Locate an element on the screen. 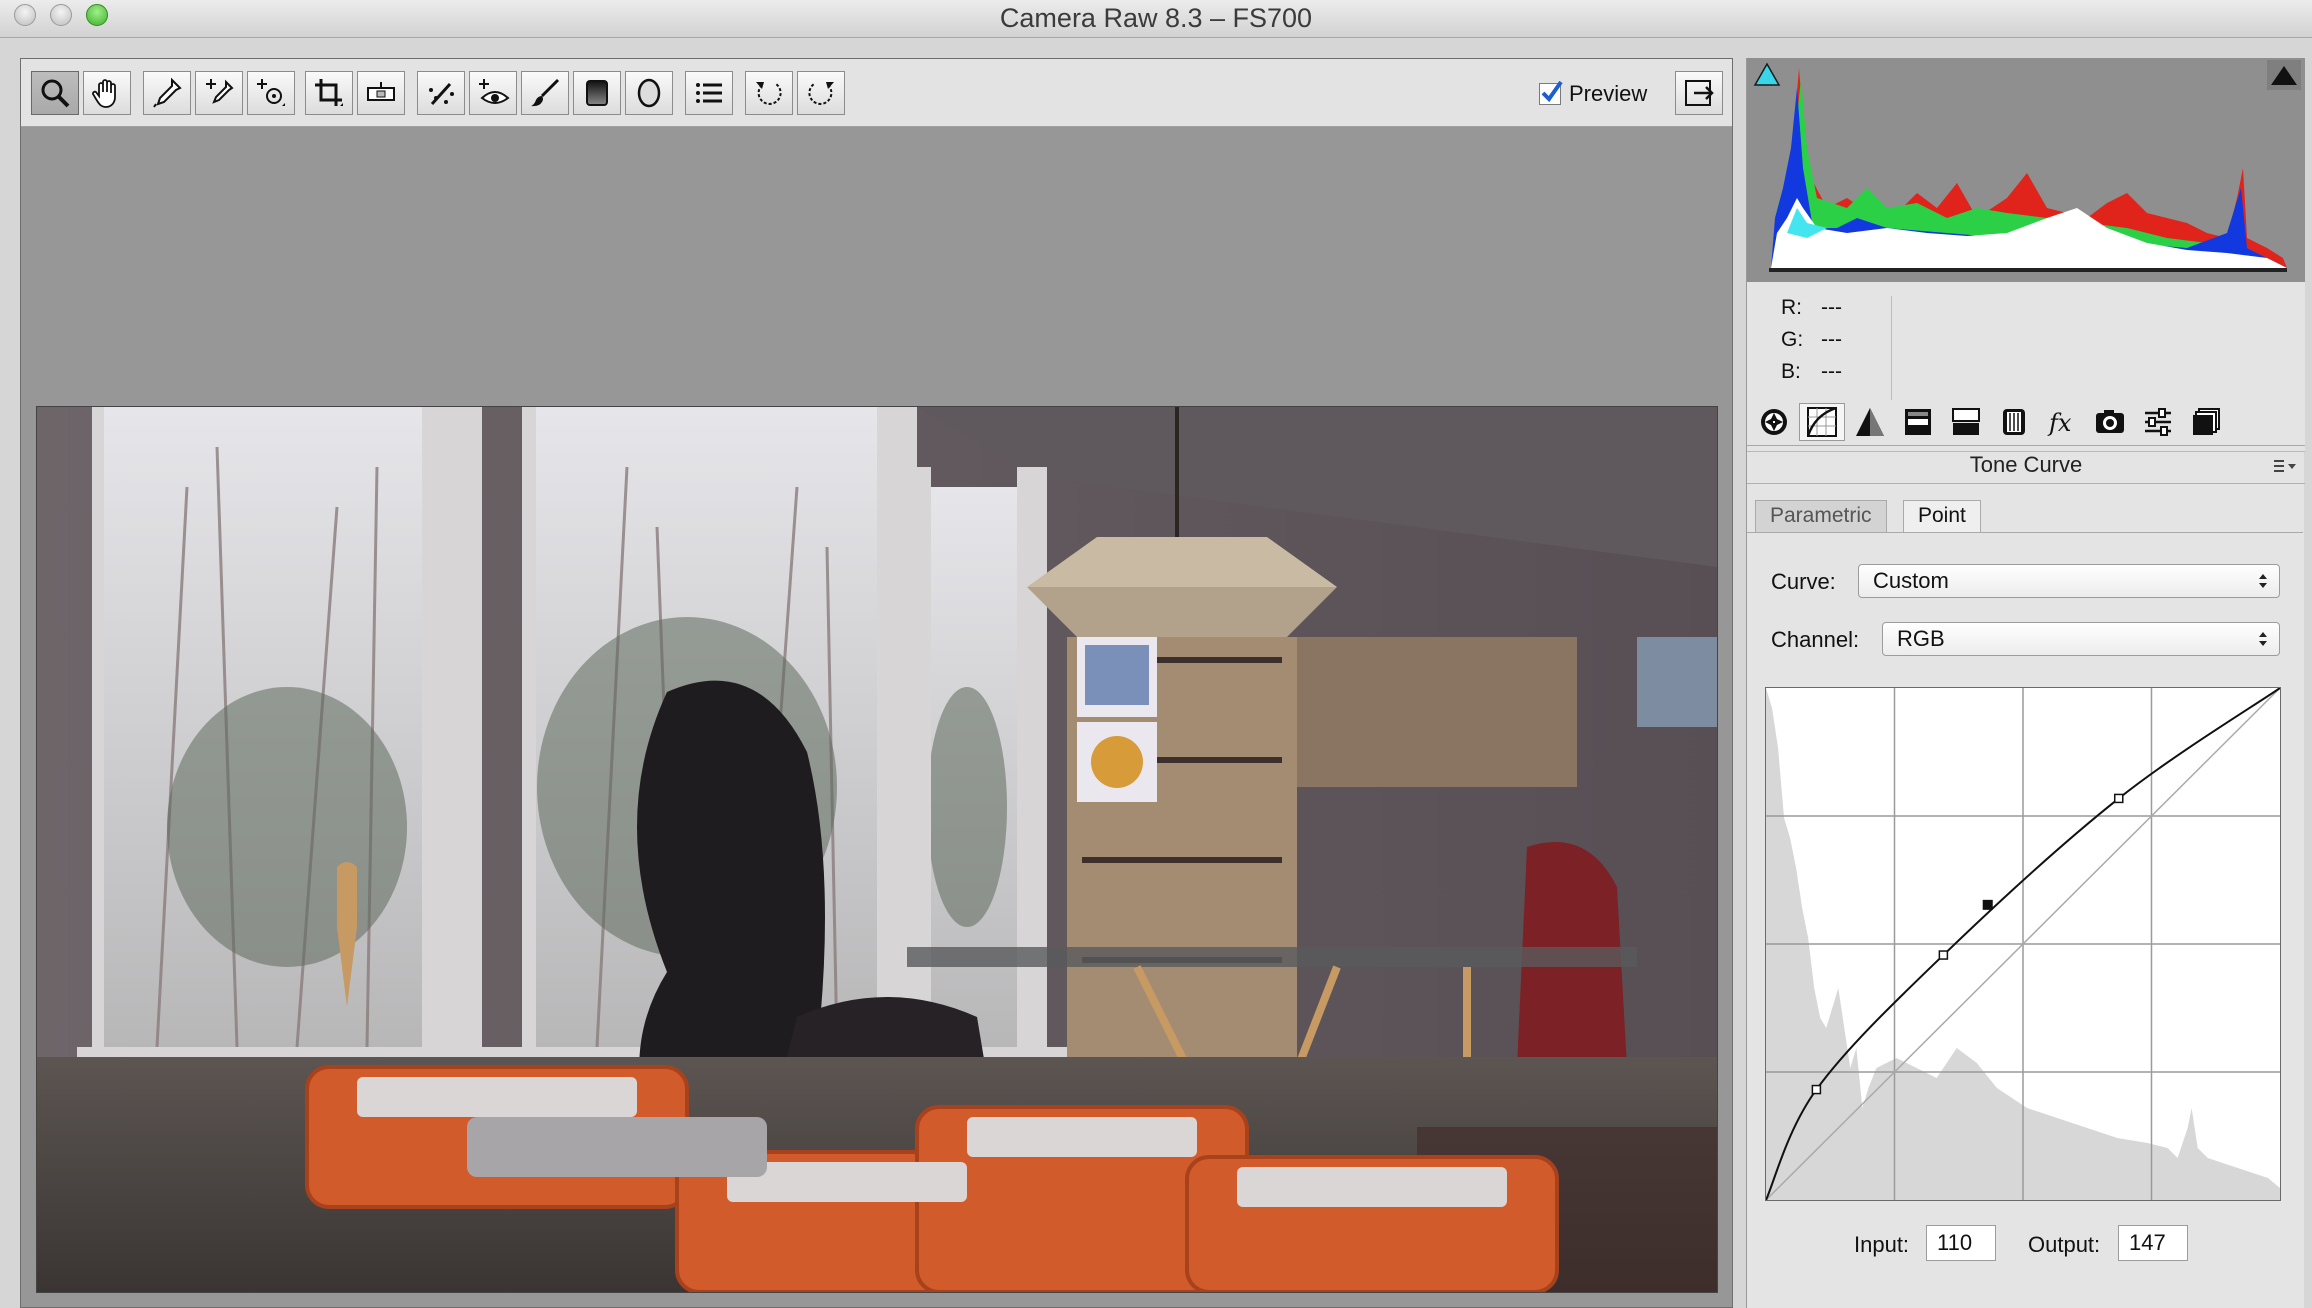  fullscreen-toggle-button is located at coordinates (1699, 93).